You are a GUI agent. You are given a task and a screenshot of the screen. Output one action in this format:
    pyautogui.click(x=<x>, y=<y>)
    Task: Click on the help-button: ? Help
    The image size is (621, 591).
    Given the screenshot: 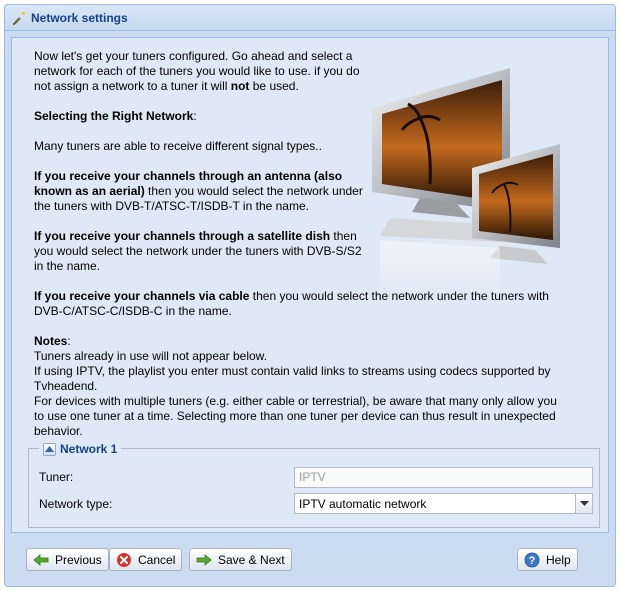 What is the action you would take?
    pyautogui.click(x=547, y=559)
    